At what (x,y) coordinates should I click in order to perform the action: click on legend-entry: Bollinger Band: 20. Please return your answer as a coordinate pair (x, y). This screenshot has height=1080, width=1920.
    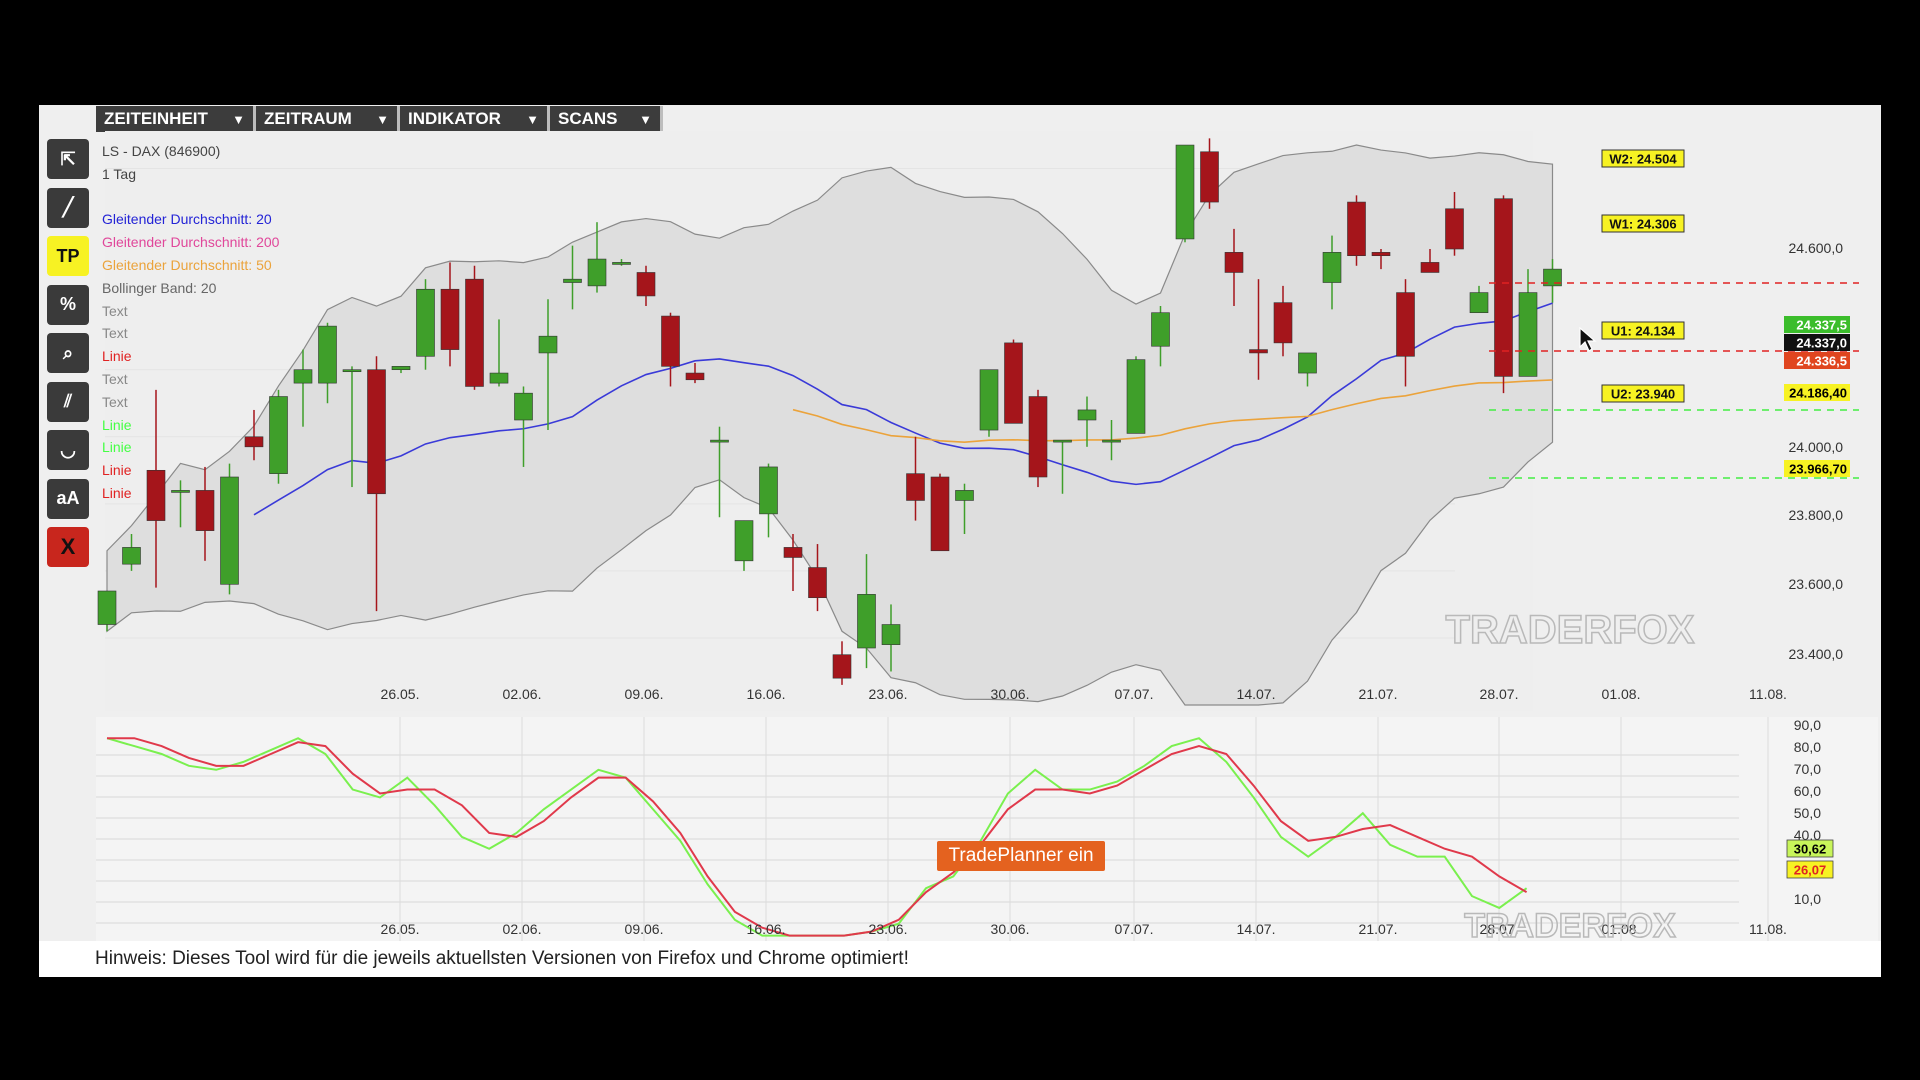
    Looking at the image, I should click on (190, 288).